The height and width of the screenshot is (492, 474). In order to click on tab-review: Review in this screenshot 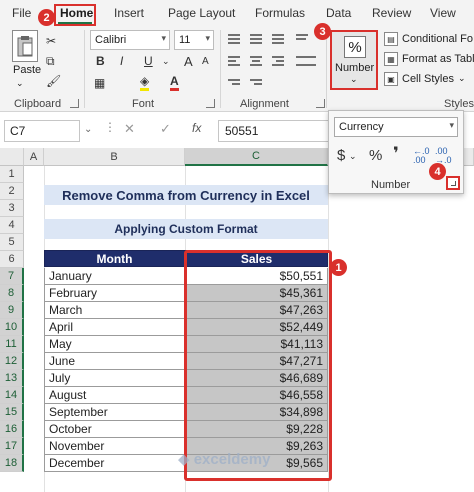, I will do `click(391, 13)`.